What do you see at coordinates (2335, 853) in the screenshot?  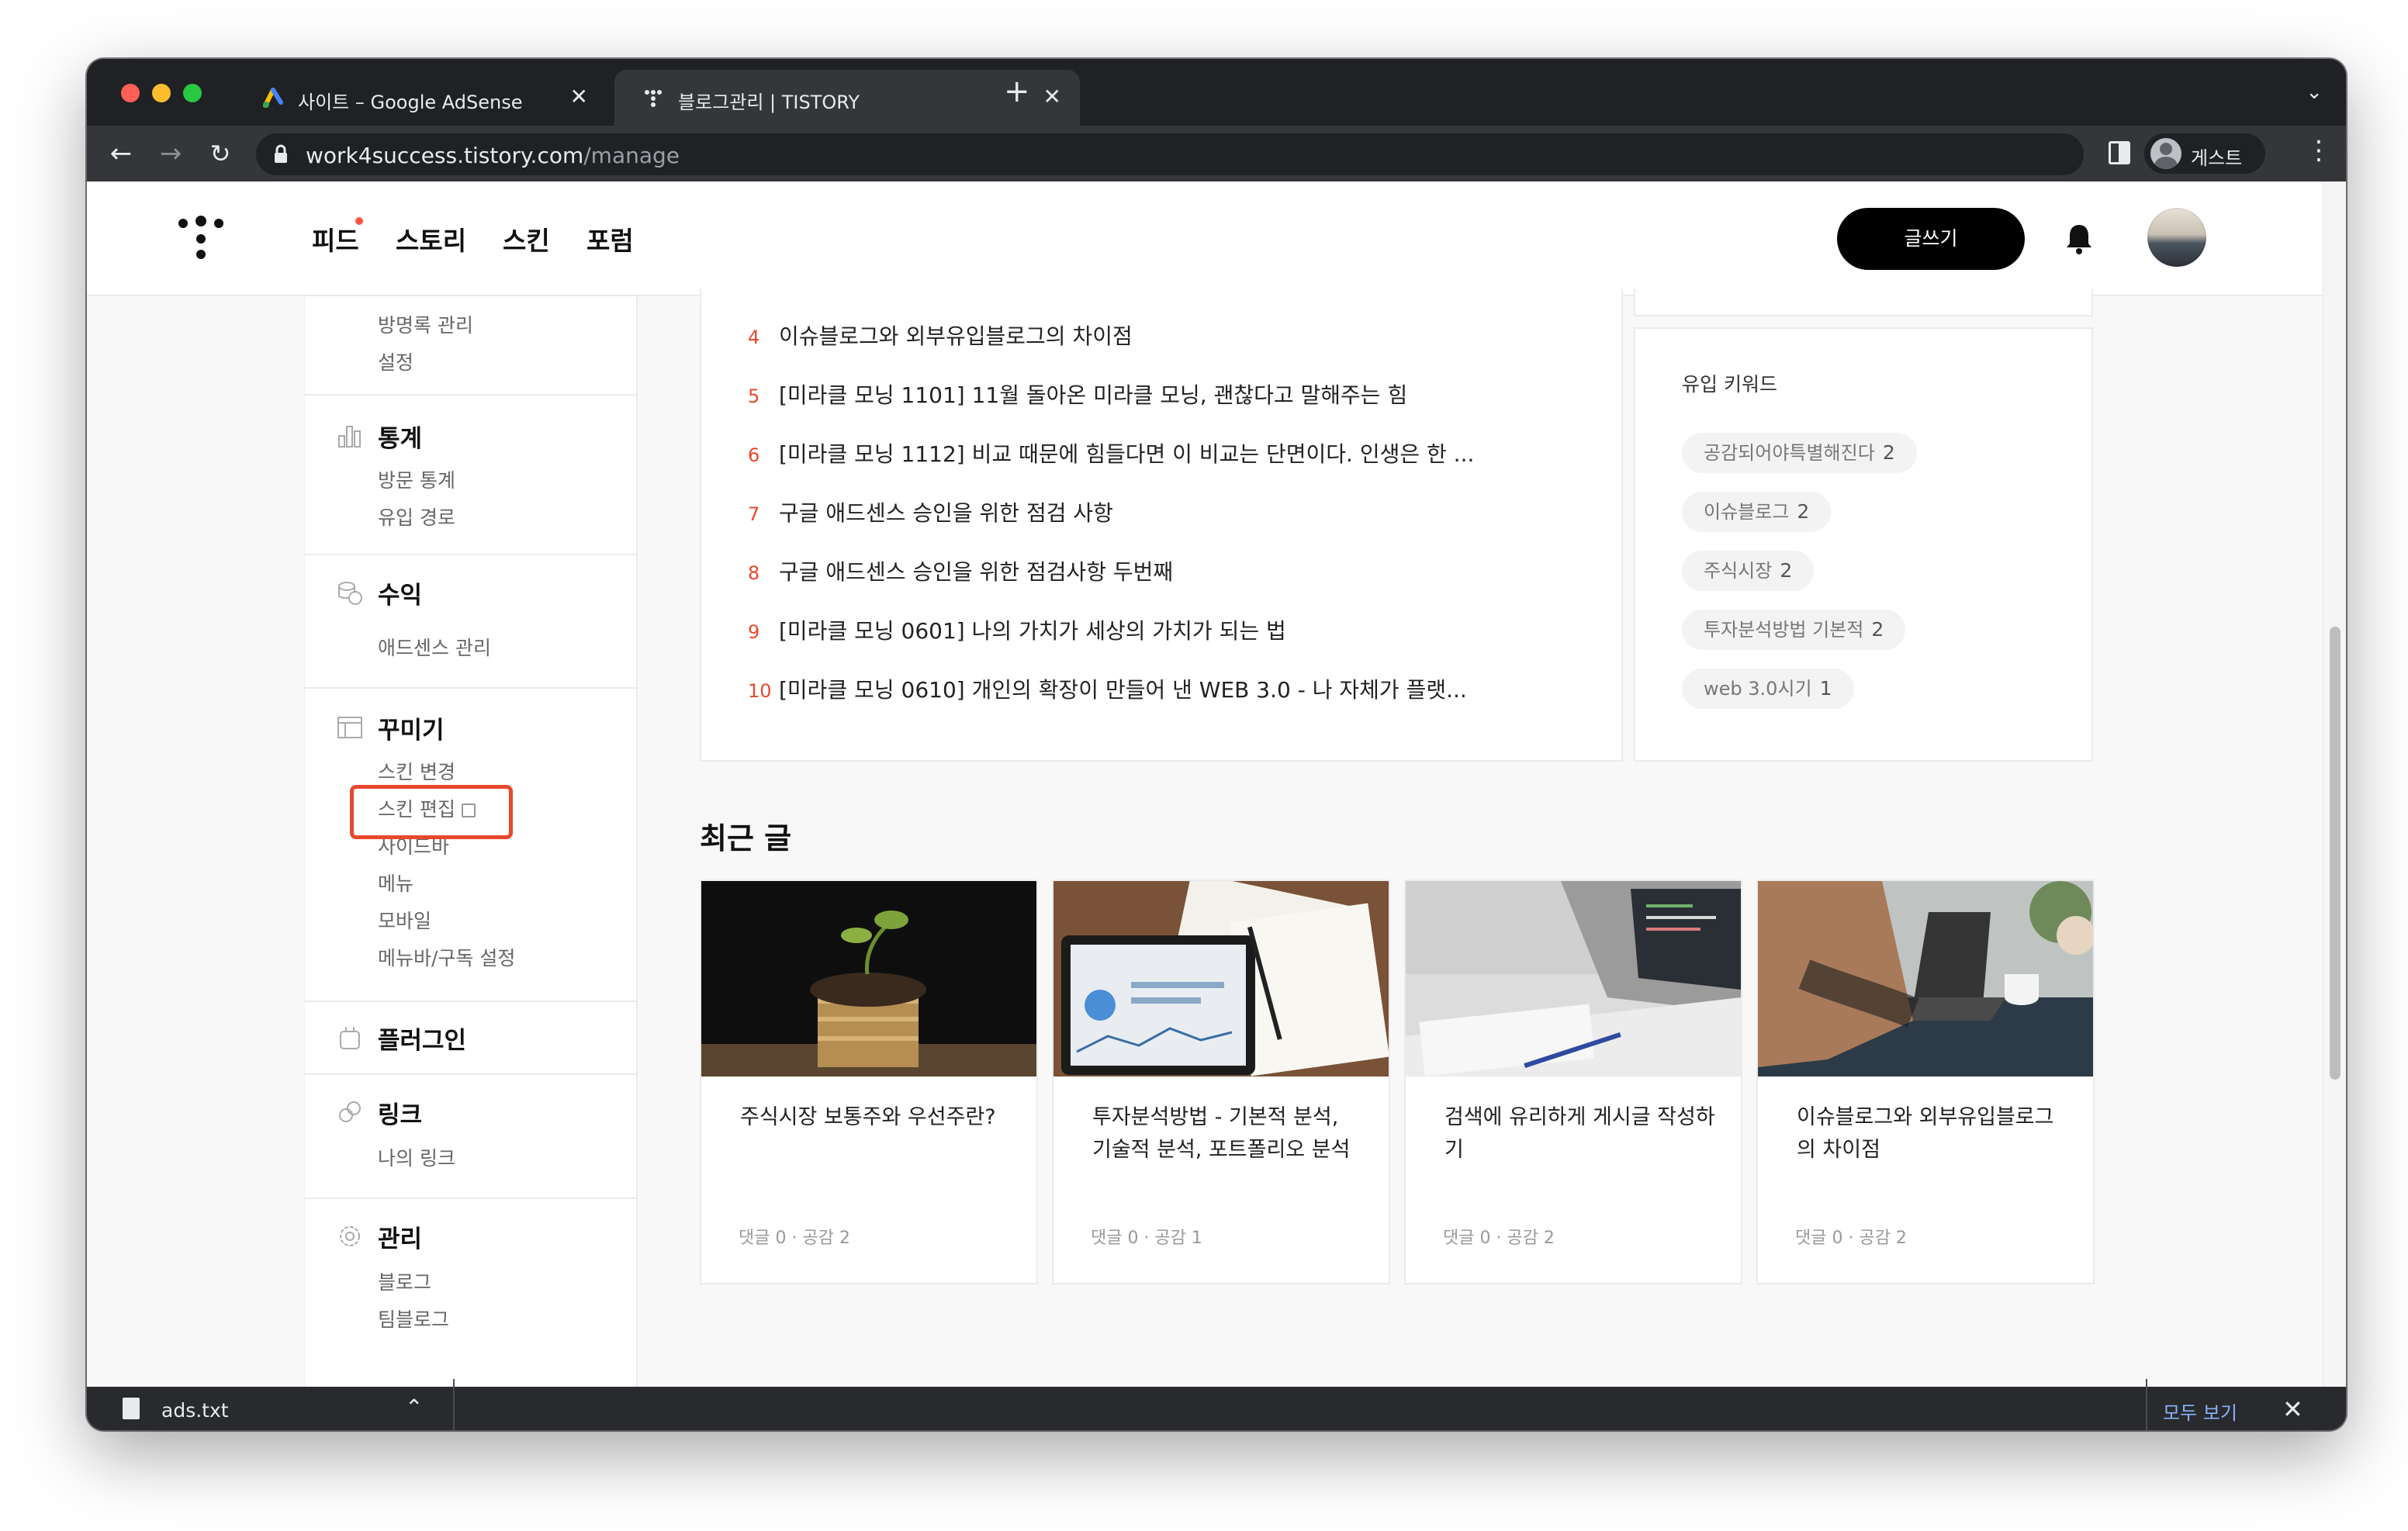 I see `scrollbar-thumb` at bounding box center [2335, 853].